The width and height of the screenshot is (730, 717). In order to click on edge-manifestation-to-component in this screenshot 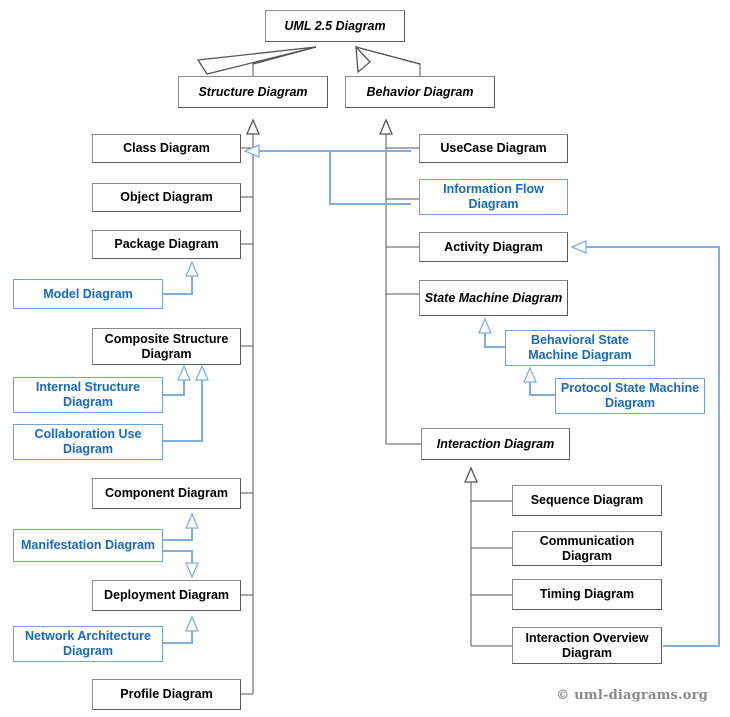, I will do `click(178, 529)`.